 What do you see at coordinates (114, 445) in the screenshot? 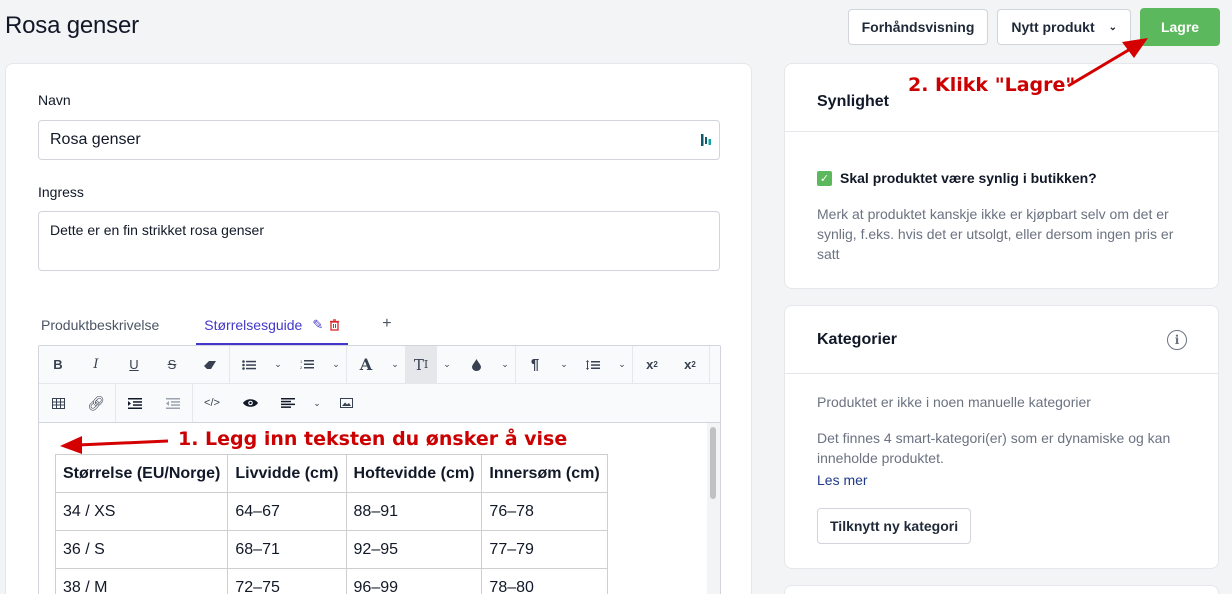
I see `annotation-arrow-icon` at bounding box center [114, 445].